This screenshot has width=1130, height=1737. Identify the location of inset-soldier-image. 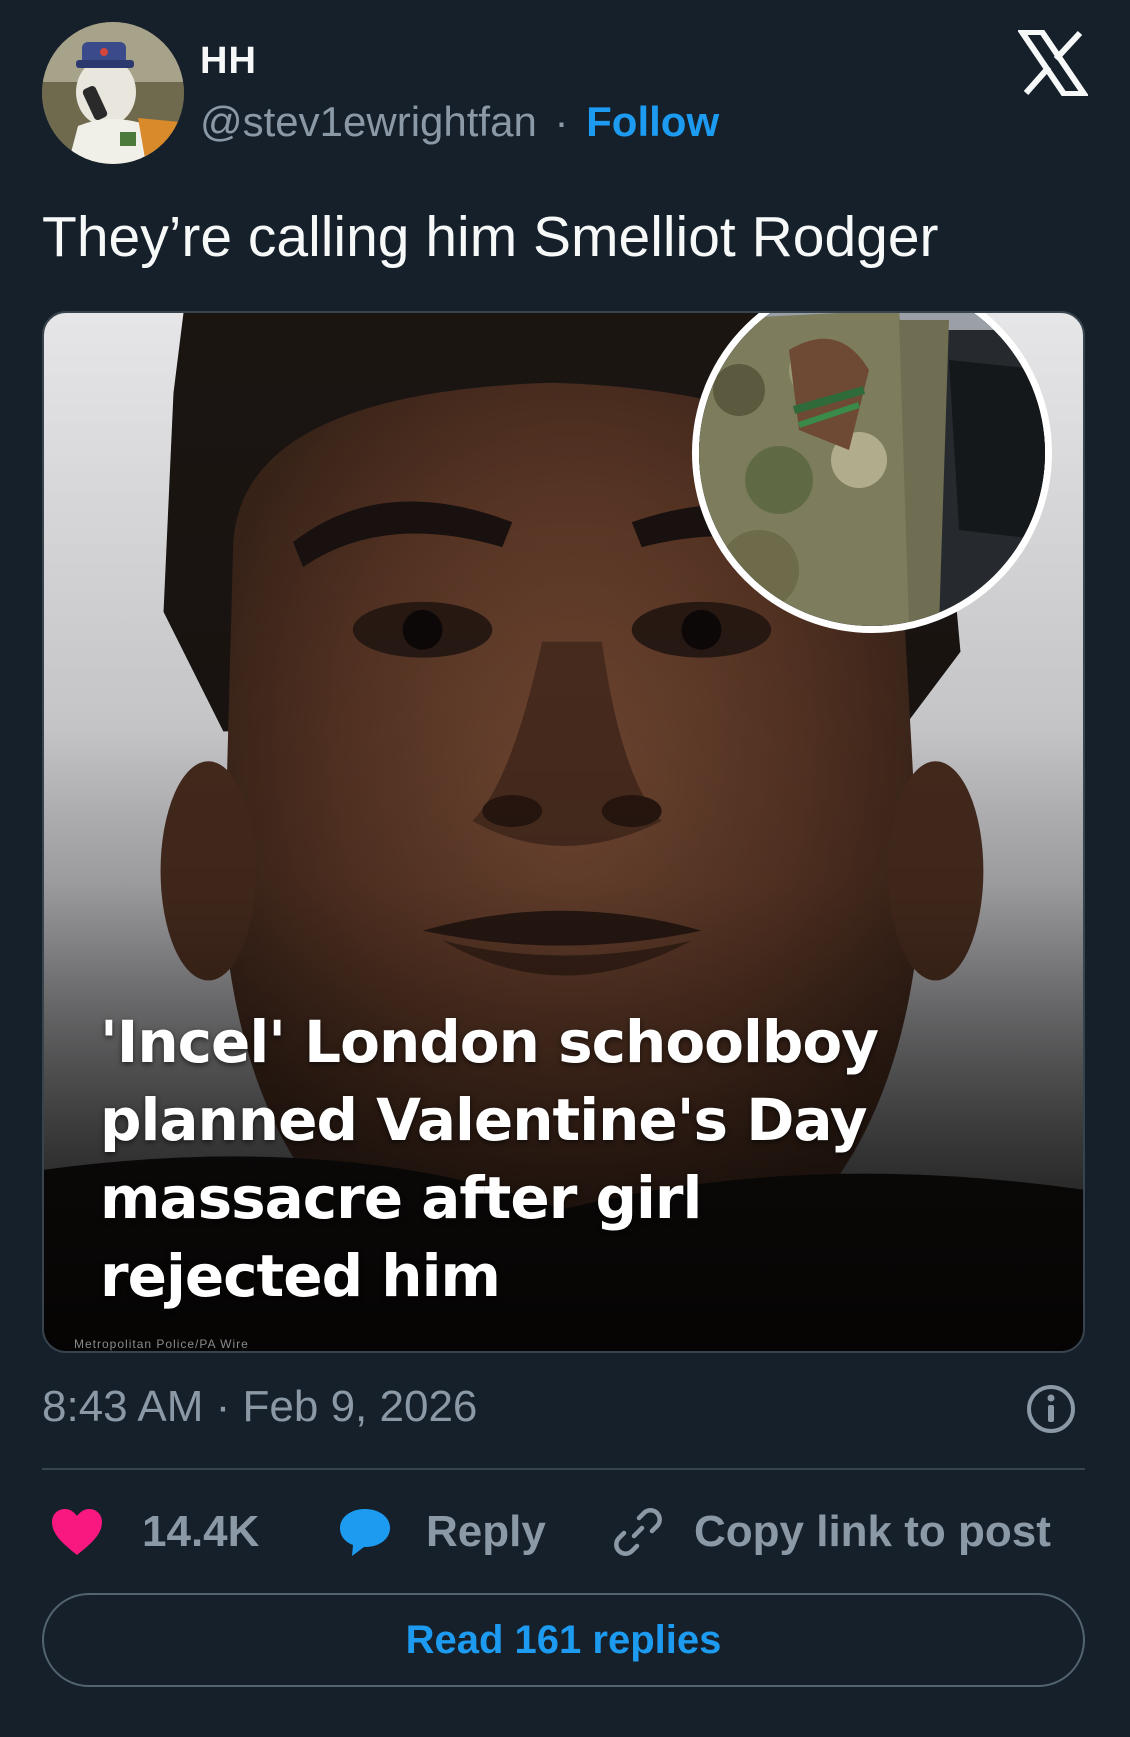
(872, 469).